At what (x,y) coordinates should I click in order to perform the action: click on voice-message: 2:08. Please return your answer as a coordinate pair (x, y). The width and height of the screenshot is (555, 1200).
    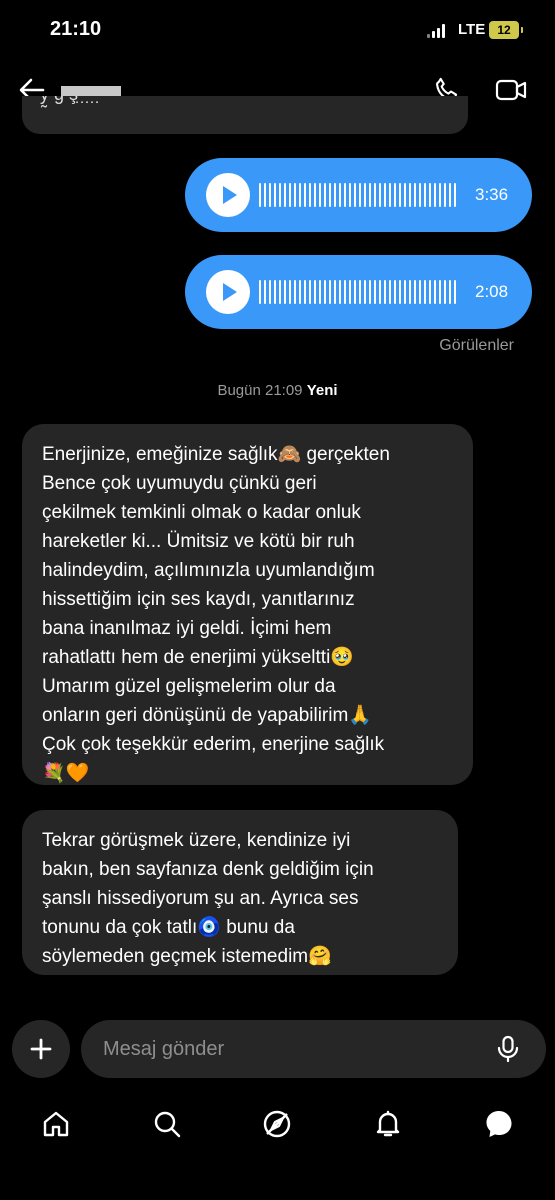
    Looking at the image, I should click on (358, 292).